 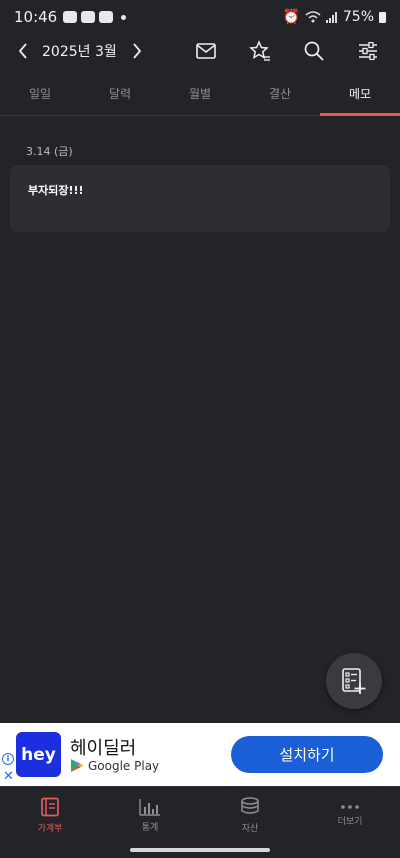 What do you see at coordinates (313, 17) in the screenshot?
I see `wifi-icon` at bounding box center [313, 17].